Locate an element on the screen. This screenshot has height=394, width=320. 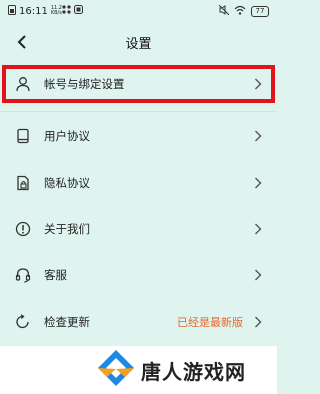
battery-icon: 77 is located at coordinates (260, 11).